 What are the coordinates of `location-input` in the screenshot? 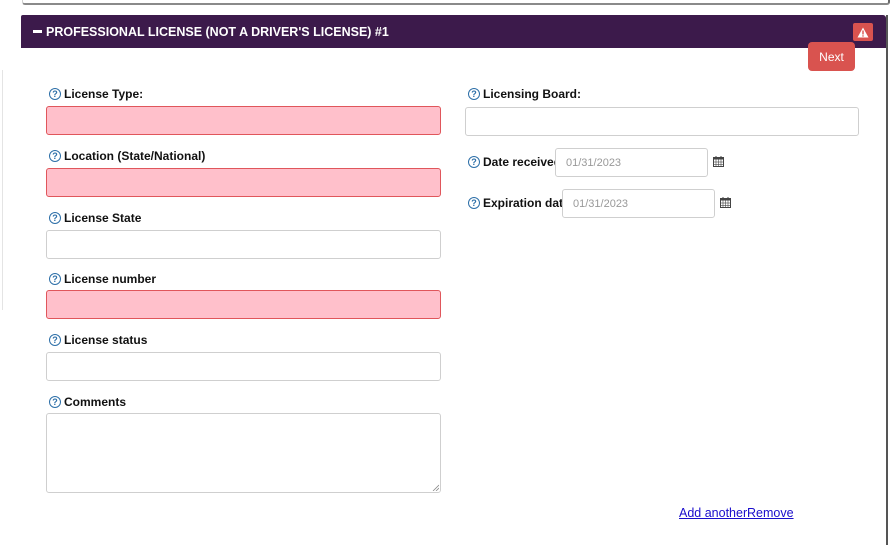 It's located at (243, 182).